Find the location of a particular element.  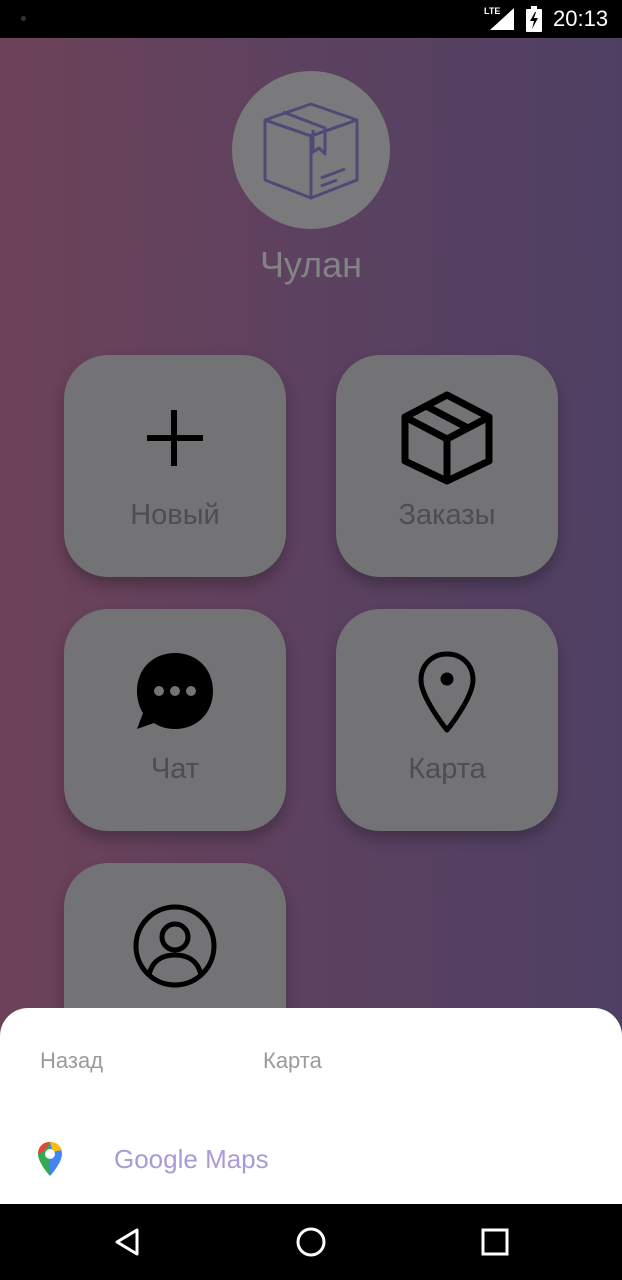

map-tile: Карта is located at coordinates (447, 720).